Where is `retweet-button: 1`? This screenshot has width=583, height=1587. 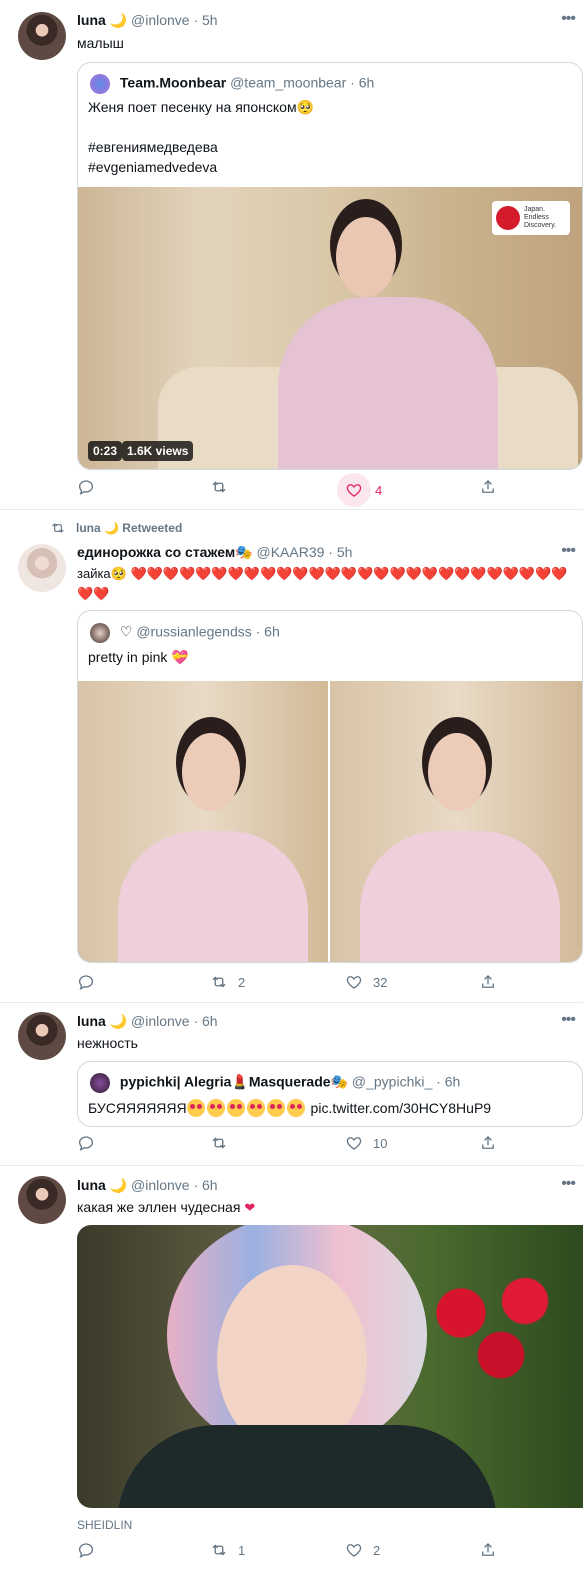
retweet-button: 1 is located at coordinates (227, 1550).